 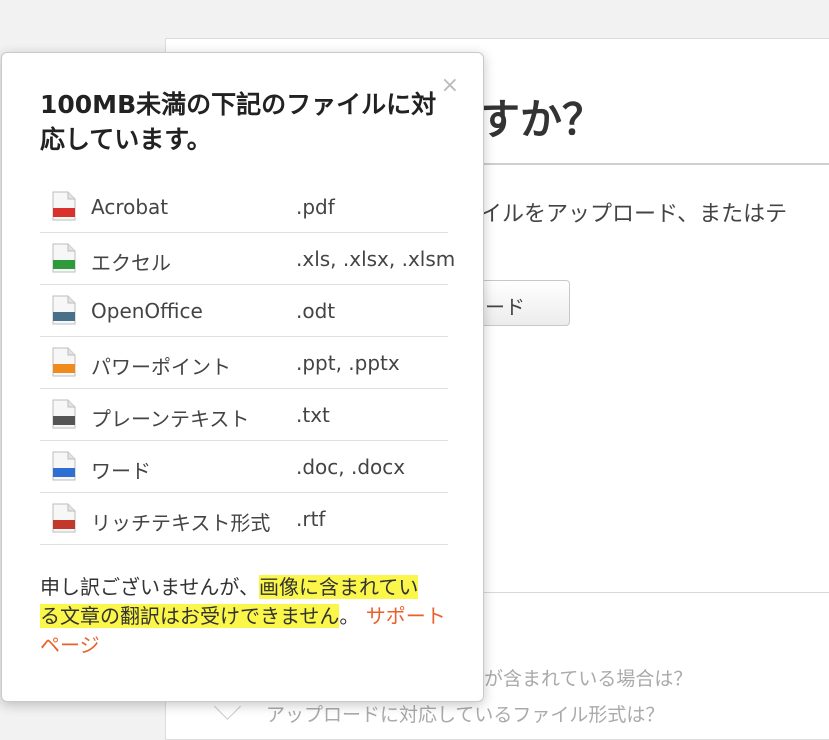 I want to click on file-type-name: Acrobat, so click(x=130, y=207).